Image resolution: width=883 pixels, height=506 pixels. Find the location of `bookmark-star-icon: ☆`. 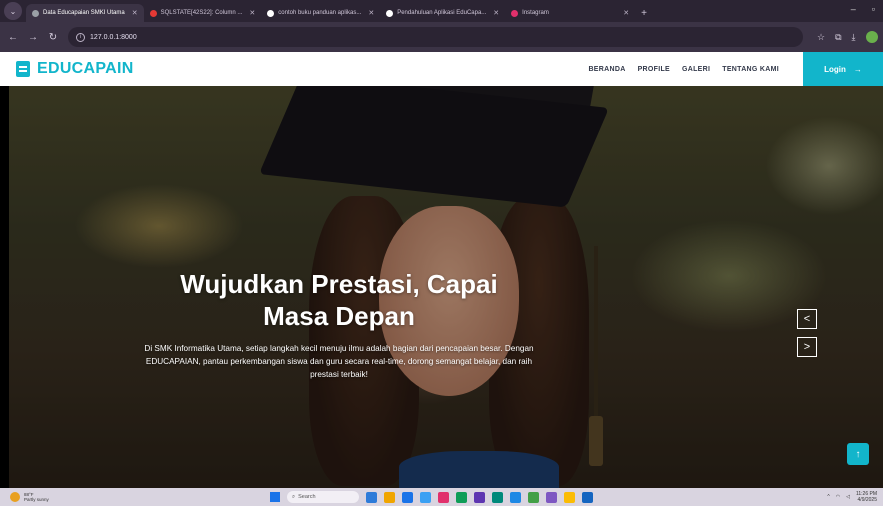

bookmark-star-icon: ☆ is located at coordinates (821, 37).